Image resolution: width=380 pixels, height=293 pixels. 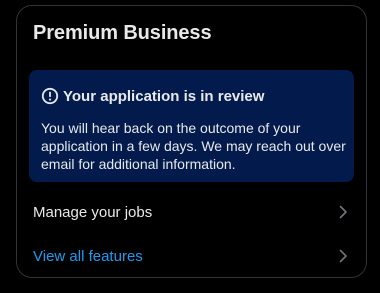 I want to click on alert-circle-icon, so click(x=50, y=96).